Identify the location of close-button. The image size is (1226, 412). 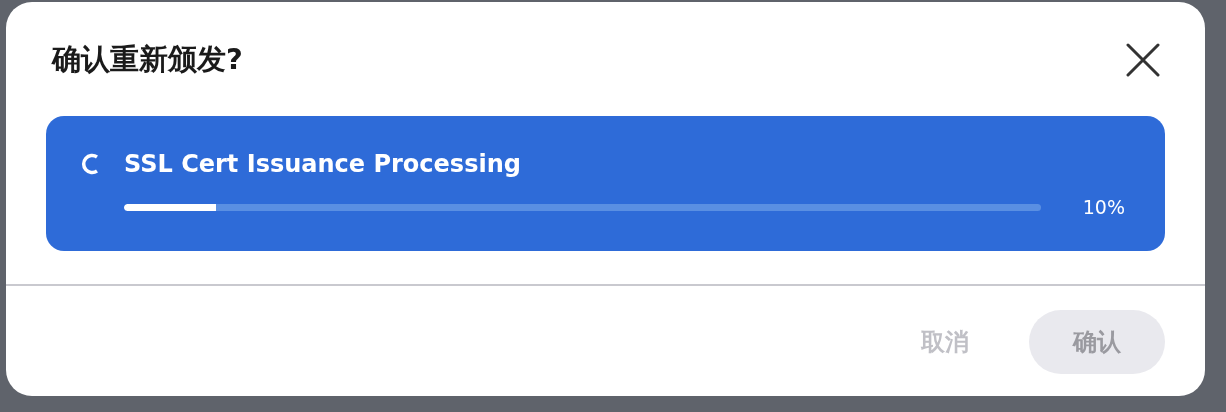
(1143, 60).